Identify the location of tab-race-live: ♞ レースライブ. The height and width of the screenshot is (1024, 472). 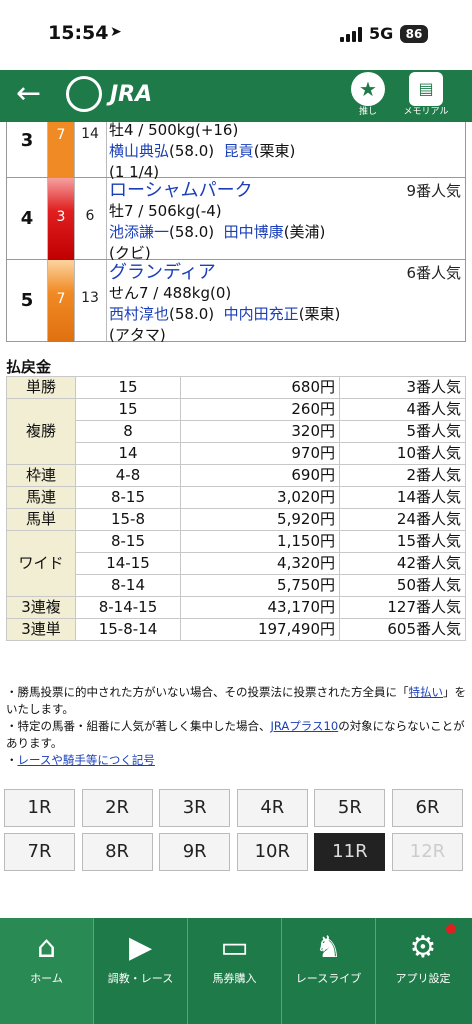
(329, 971).